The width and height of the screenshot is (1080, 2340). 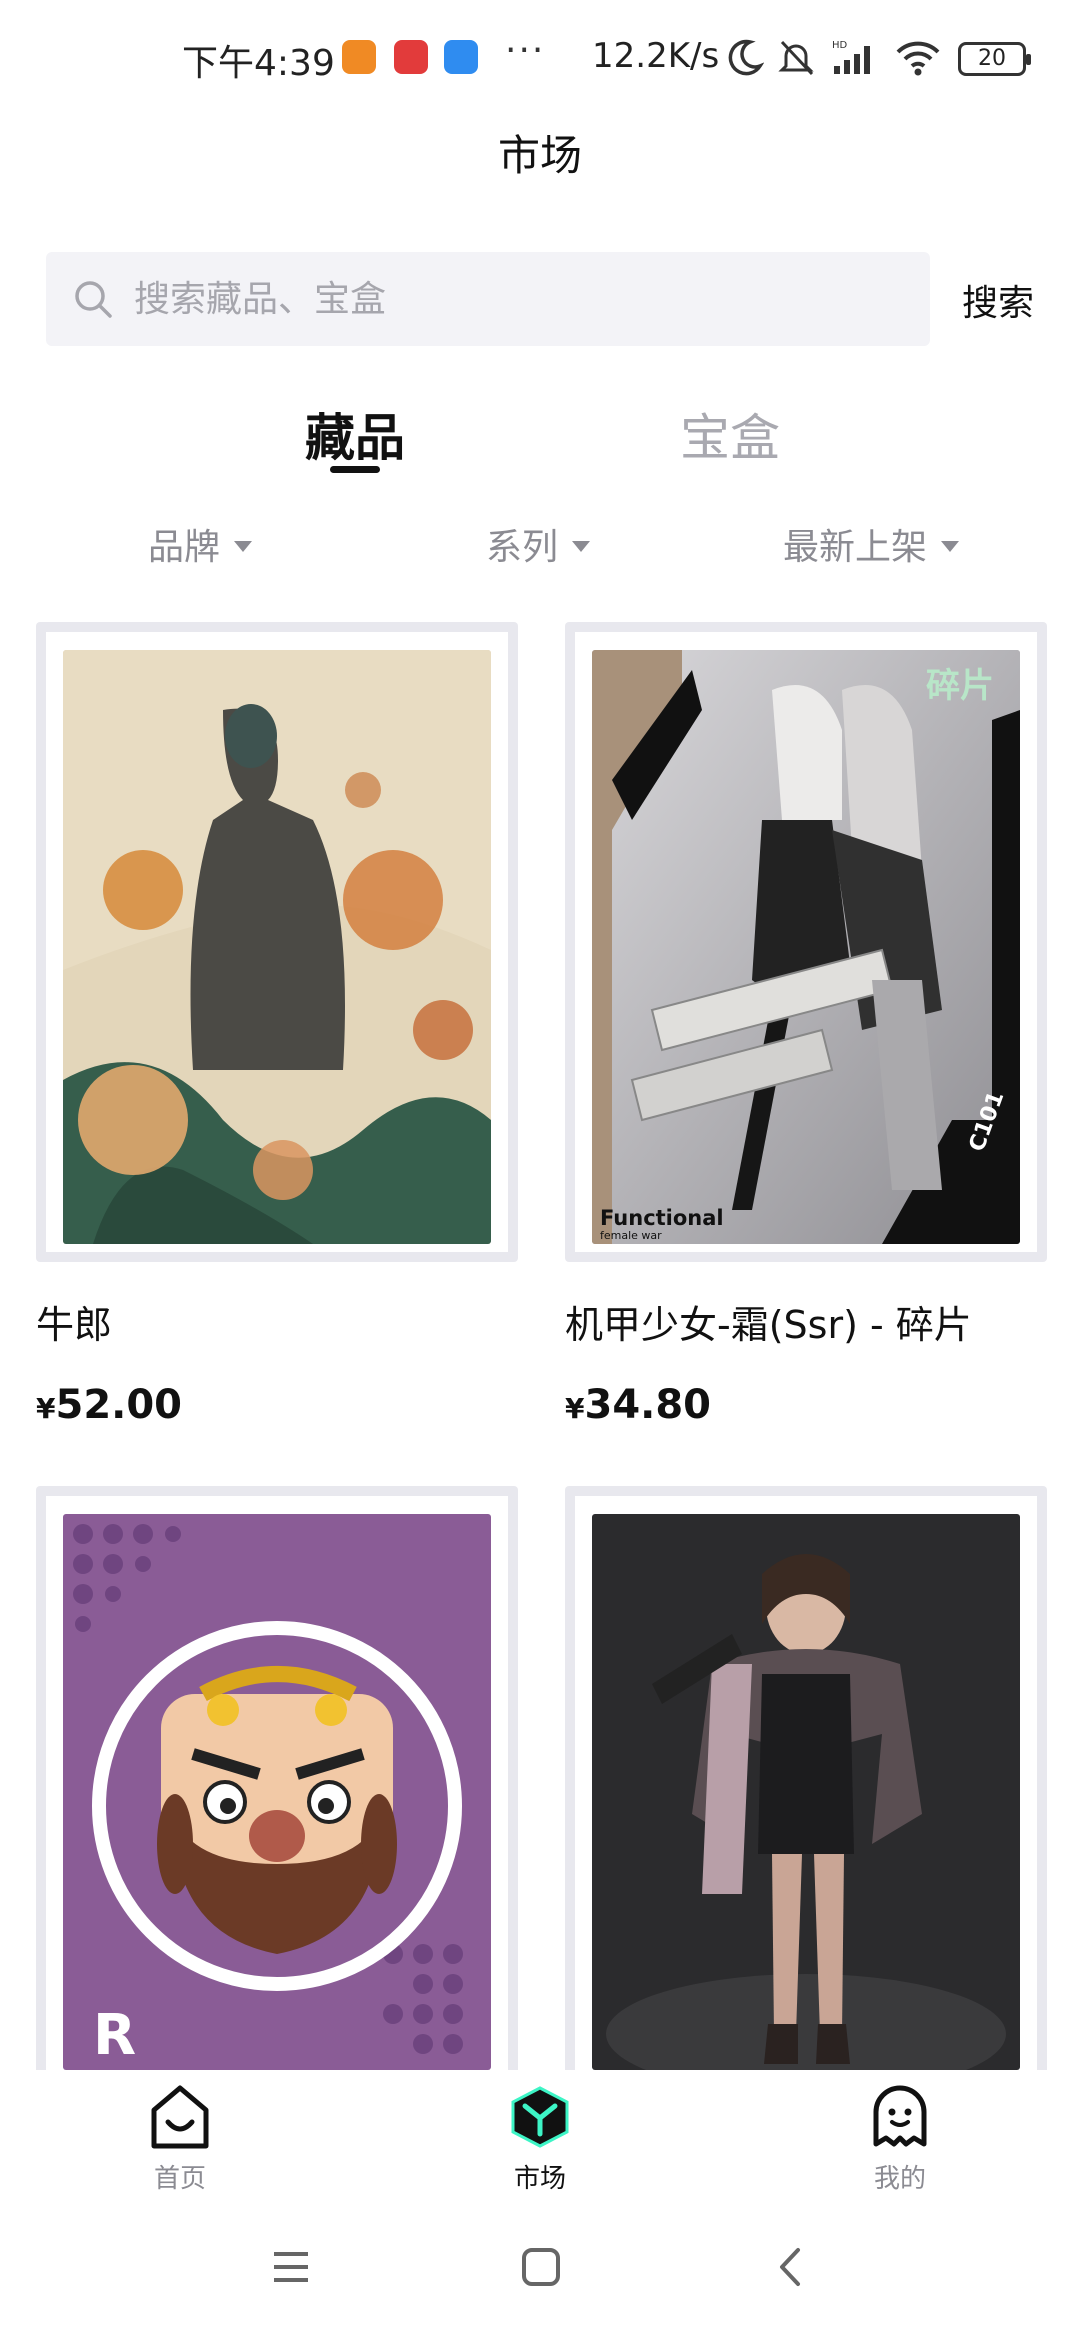 I want to click on status-bar: 下午4:39 ··· 12.2K/s HD 20, so click(x=540, y=60).